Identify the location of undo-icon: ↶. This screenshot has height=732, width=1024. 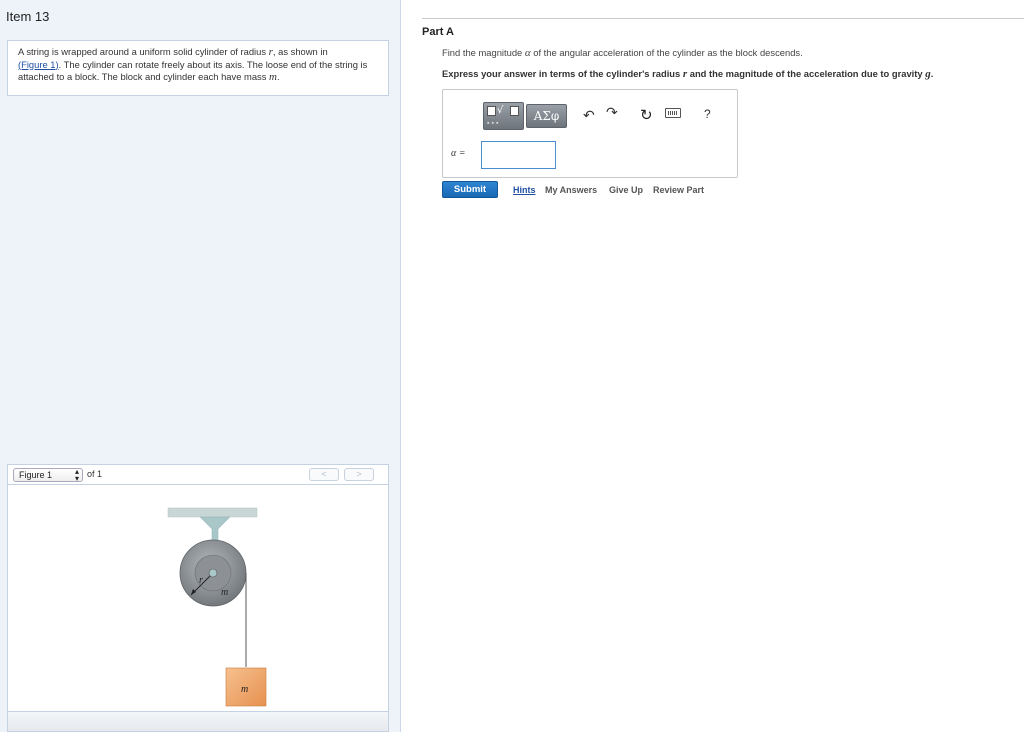
(589, 115).